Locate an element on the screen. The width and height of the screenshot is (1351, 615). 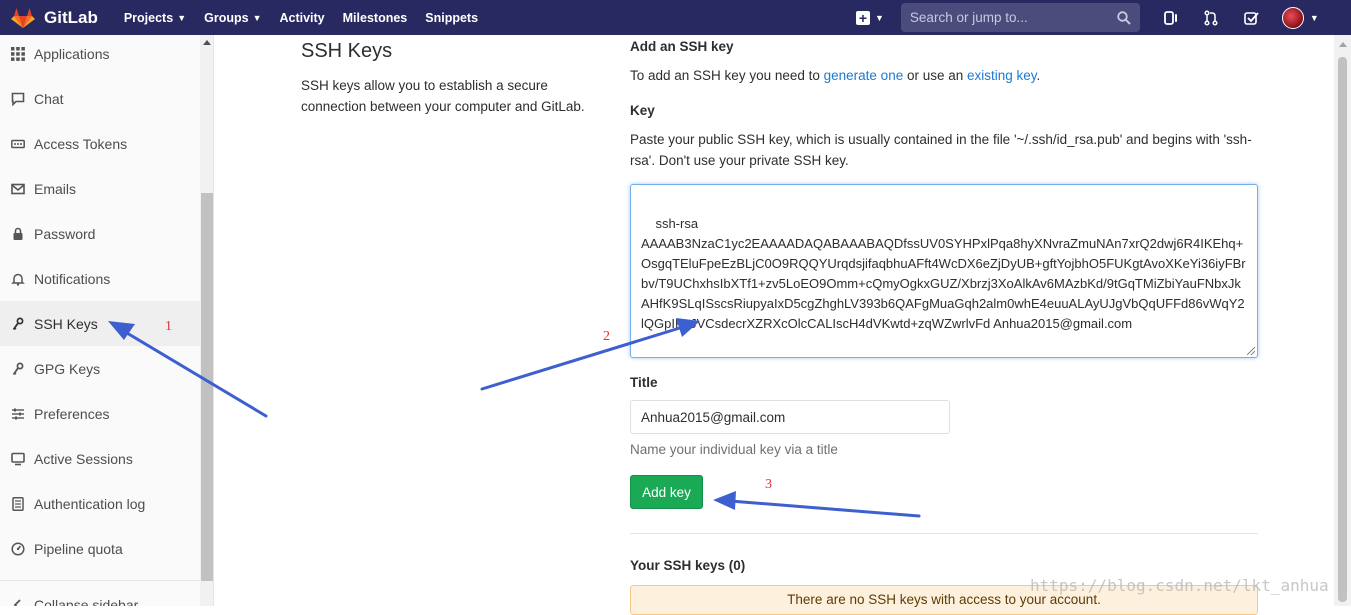
annotation-number-1: 1 is located at coordinates (168, 326).